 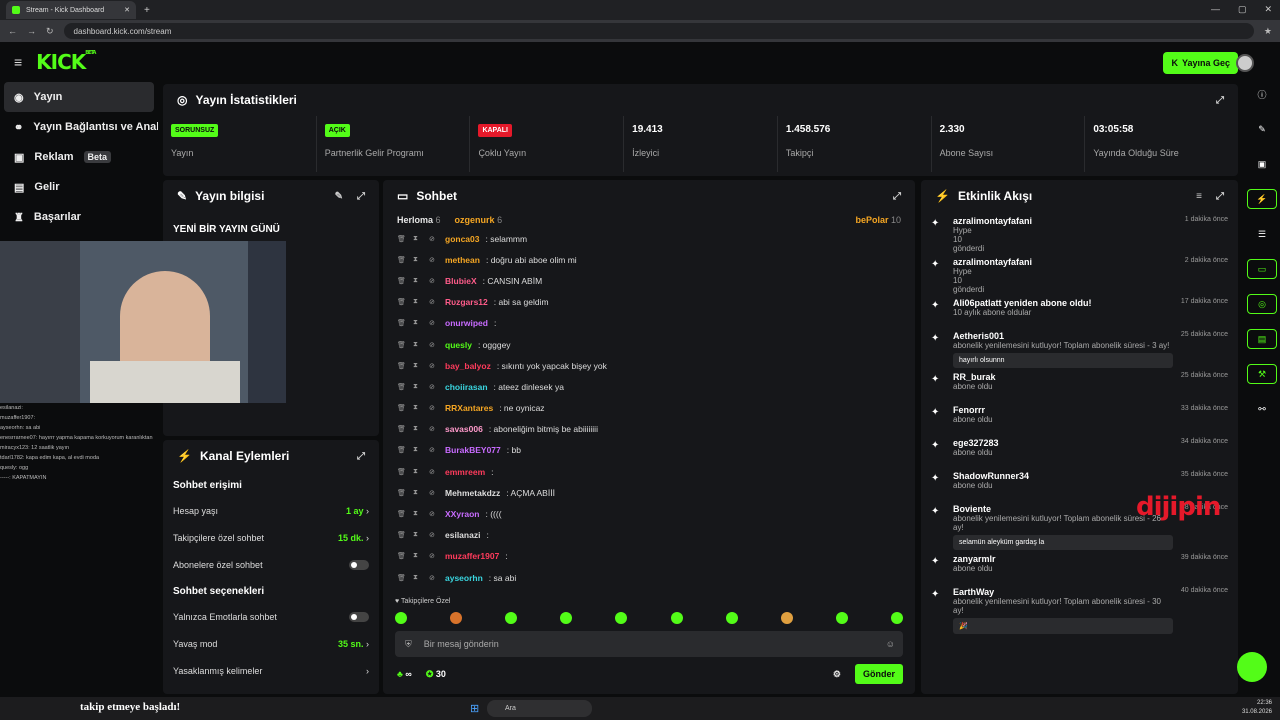 What do you see at coordinates (474, 708) in the screenshot?
I see `windows-start-icon: ⊞` at bounding box center [474, 708].